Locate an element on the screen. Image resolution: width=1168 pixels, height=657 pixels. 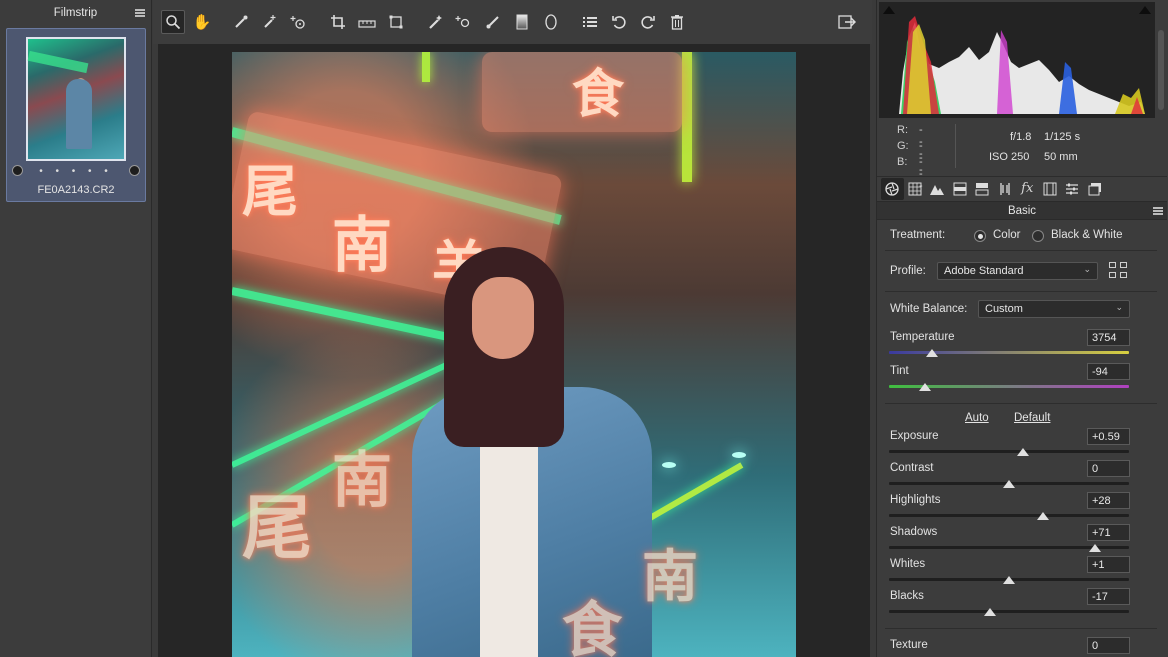
default-button: Default is located at coordinates (1032, 418).